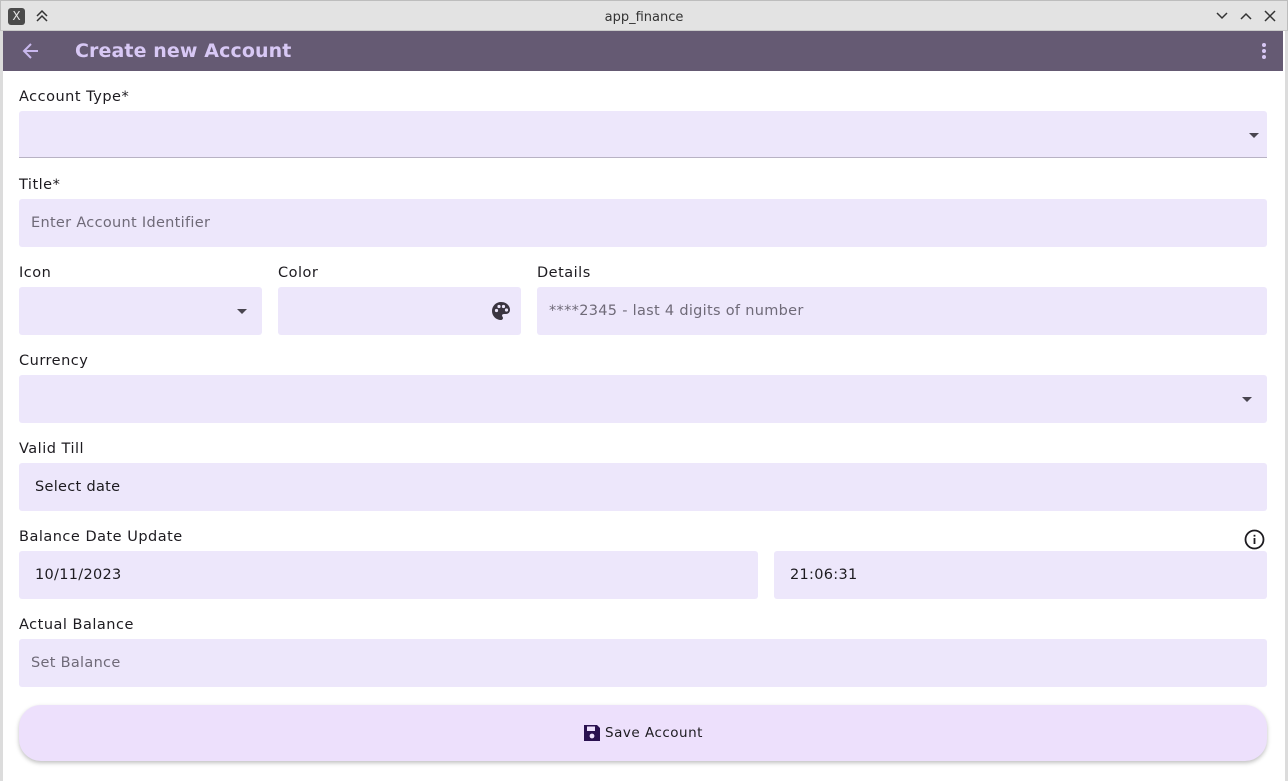 This screenshot has width=1288, height=781. Describe the element at coordinates (1246, 16) in the screenshot. I see `maximize-icon` at that location.